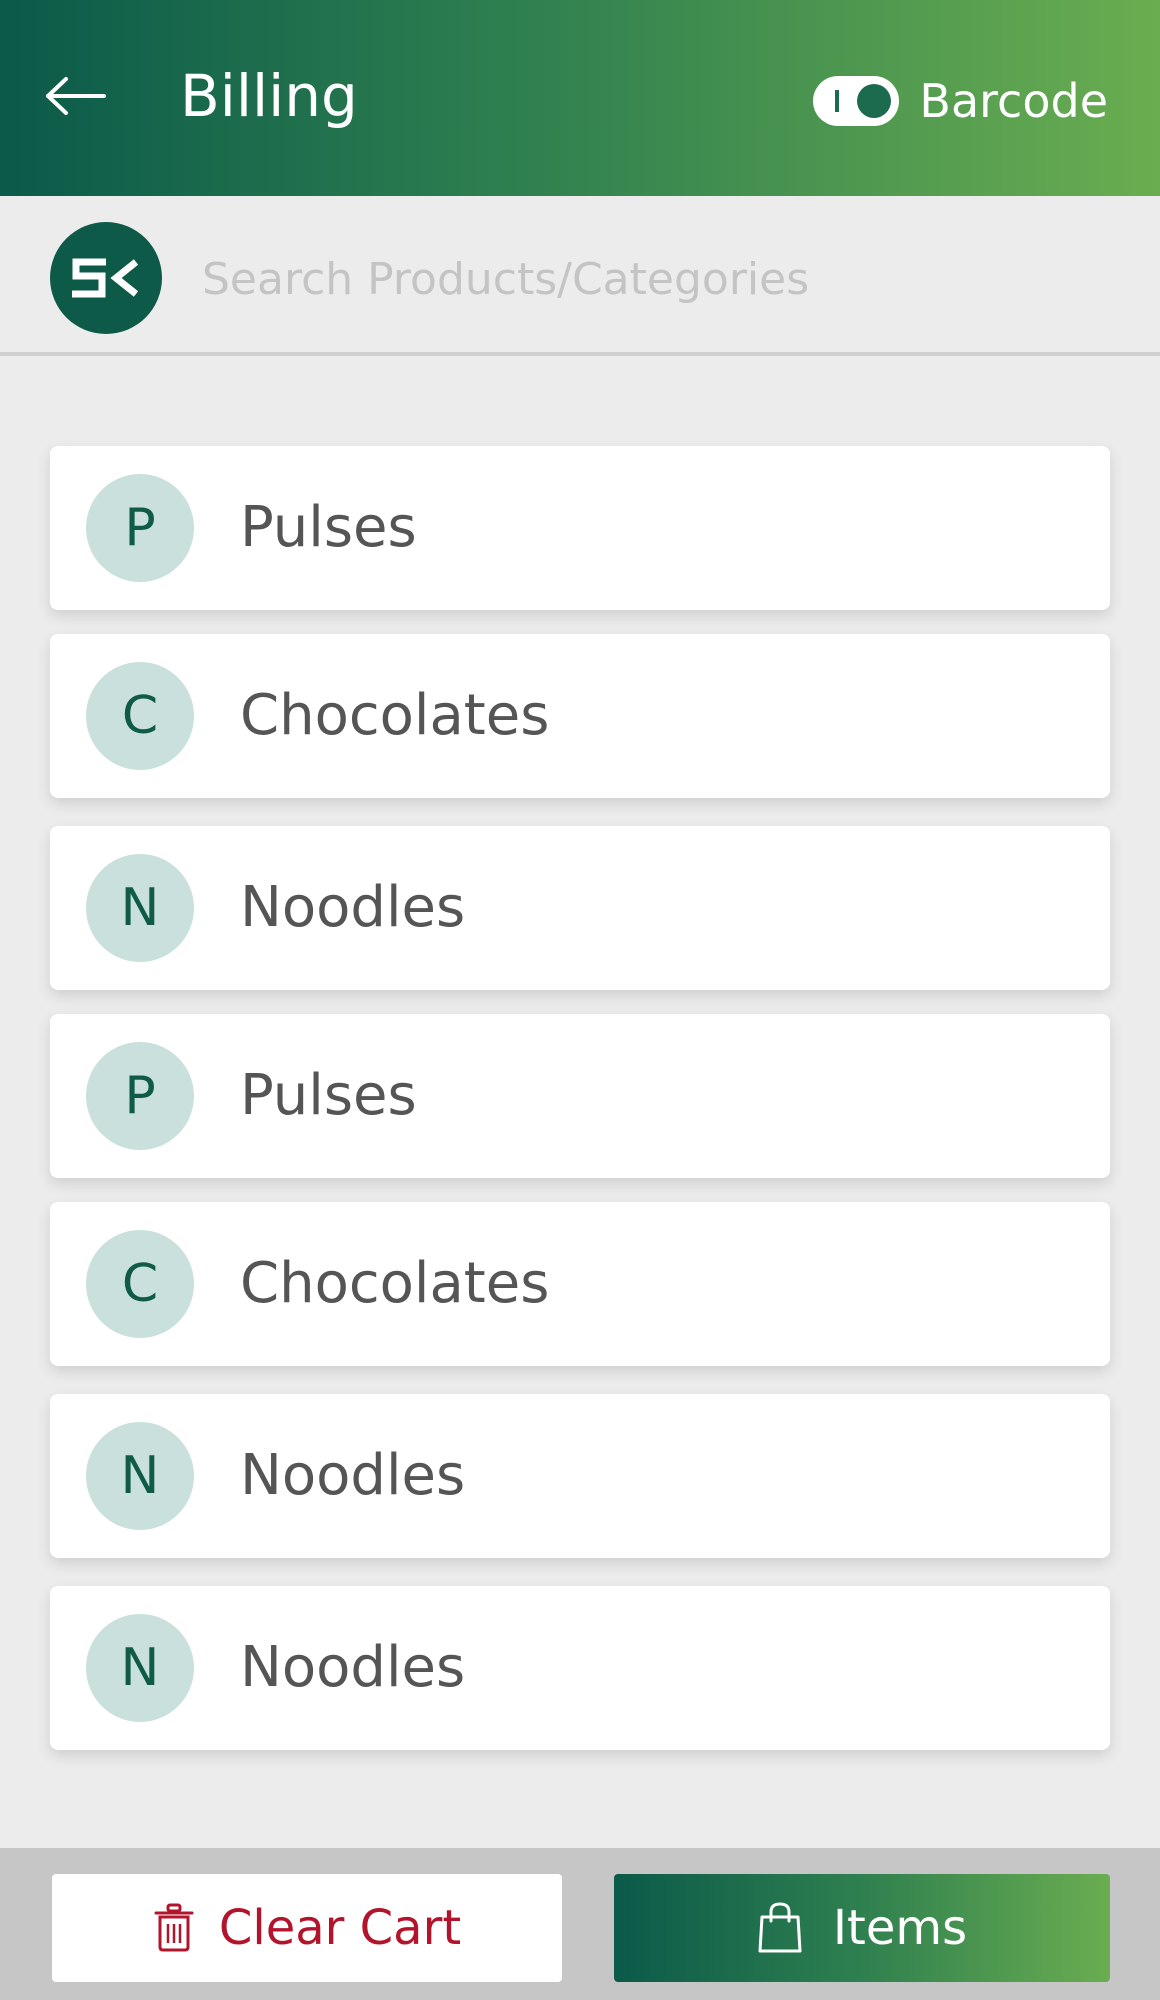 The image size is (1160, 2000). I want to click on clear-cart-label: Clear Cart, so click(340, 1928).